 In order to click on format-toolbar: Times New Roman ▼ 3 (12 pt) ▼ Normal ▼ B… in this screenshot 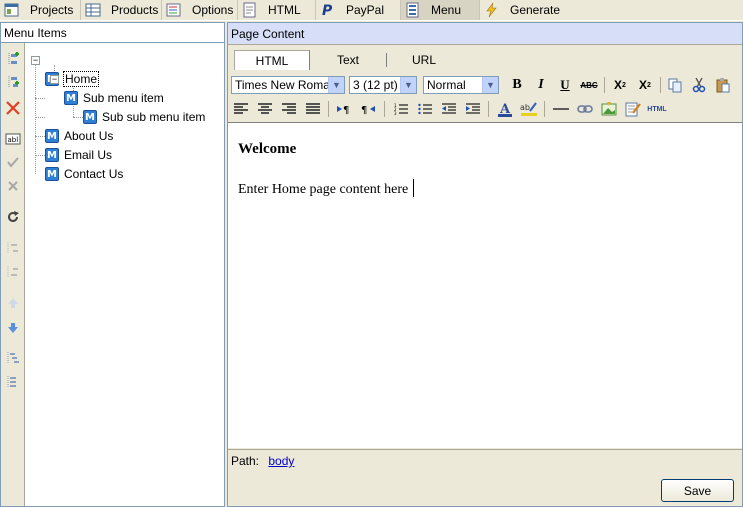, I will do `click(485, 85)`.